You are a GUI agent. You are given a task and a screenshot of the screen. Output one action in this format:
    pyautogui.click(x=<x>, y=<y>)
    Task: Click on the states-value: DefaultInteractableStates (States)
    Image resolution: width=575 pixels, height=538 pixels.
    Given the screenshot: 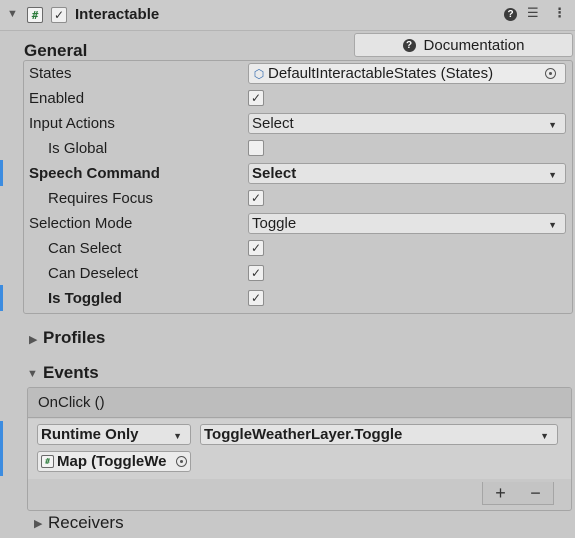 What is the action you would take?
    pyautogui.click(x=381, y=73)
    